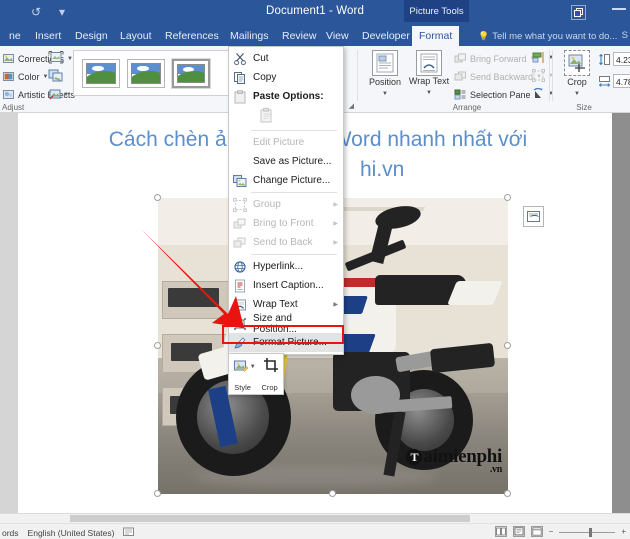 The height and width of the screenshot is (539, 630). Describe the element at coordinates (283, 223) in the screenshot. I see `context-menu-label: Bring to Front` at that location.